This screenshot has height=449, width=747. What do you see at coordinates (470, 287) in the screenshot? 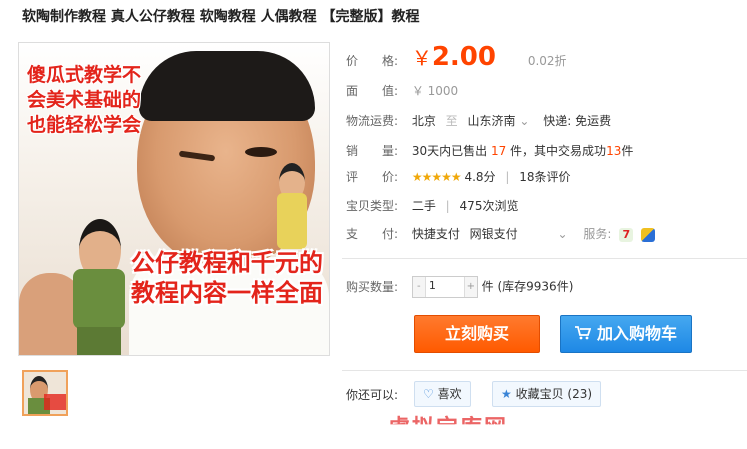
I see `quantity-plus-button: +` at bounding box center [470, 287].